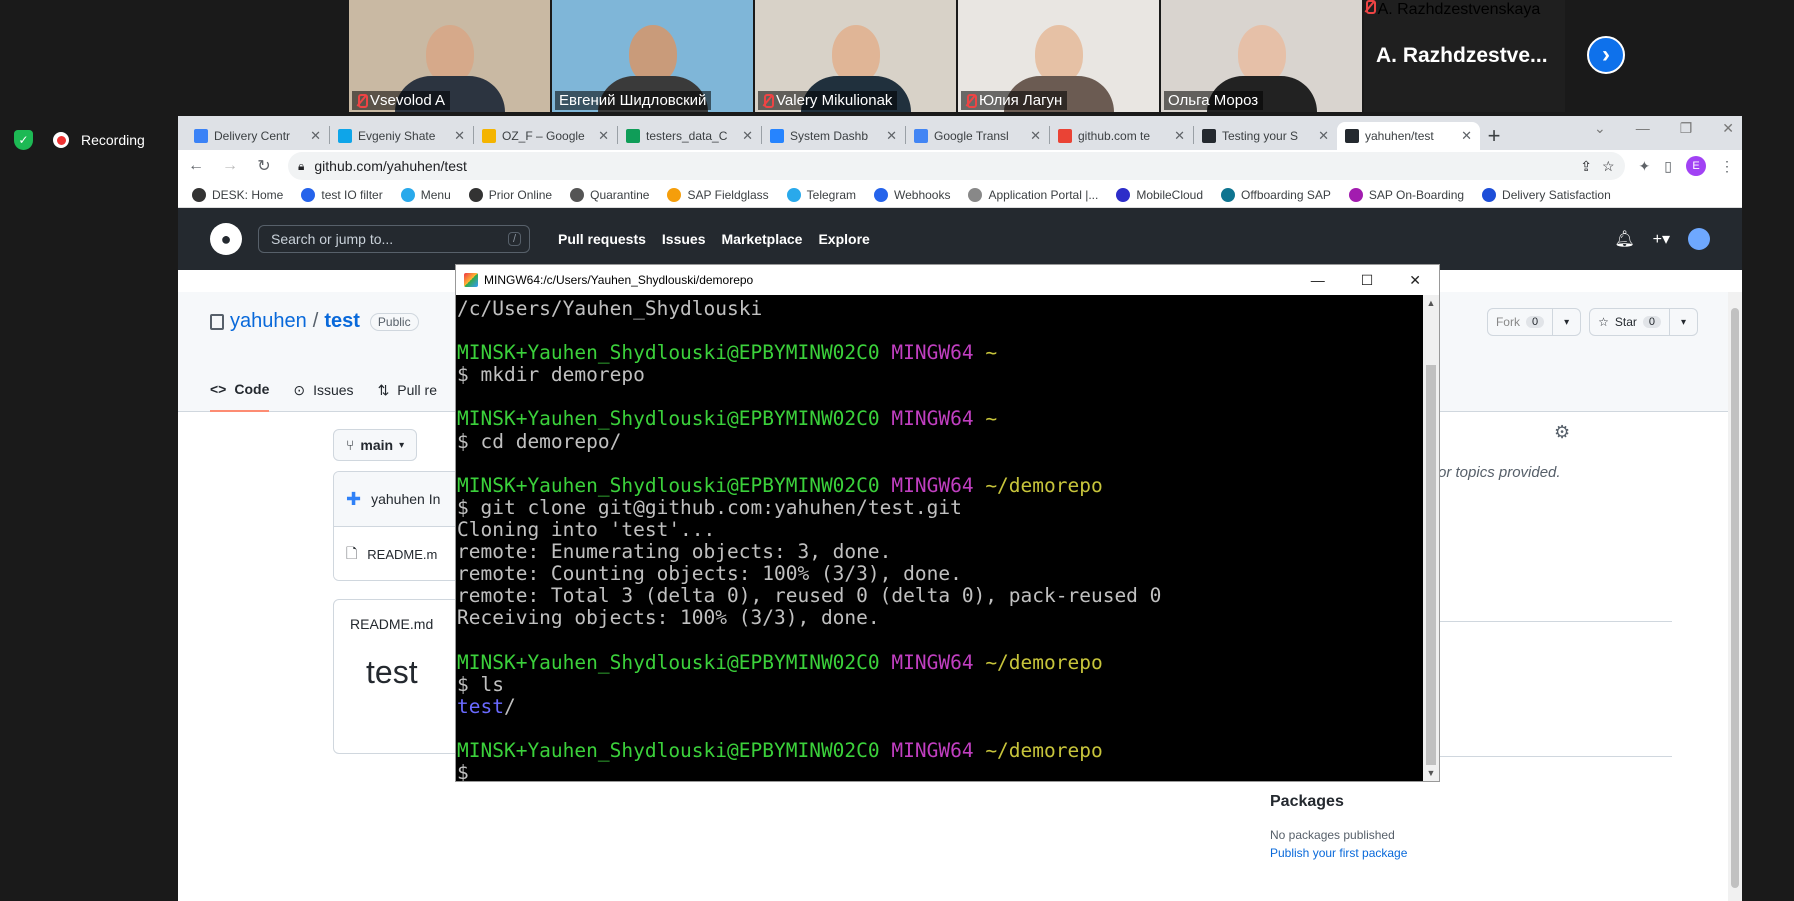 The width and height of the screenshot is (1794, 901). What do you see at coordinates (425, 194) in the screenshot?
I see `bookmark-item: Menu` at bounding box center [425, 194].